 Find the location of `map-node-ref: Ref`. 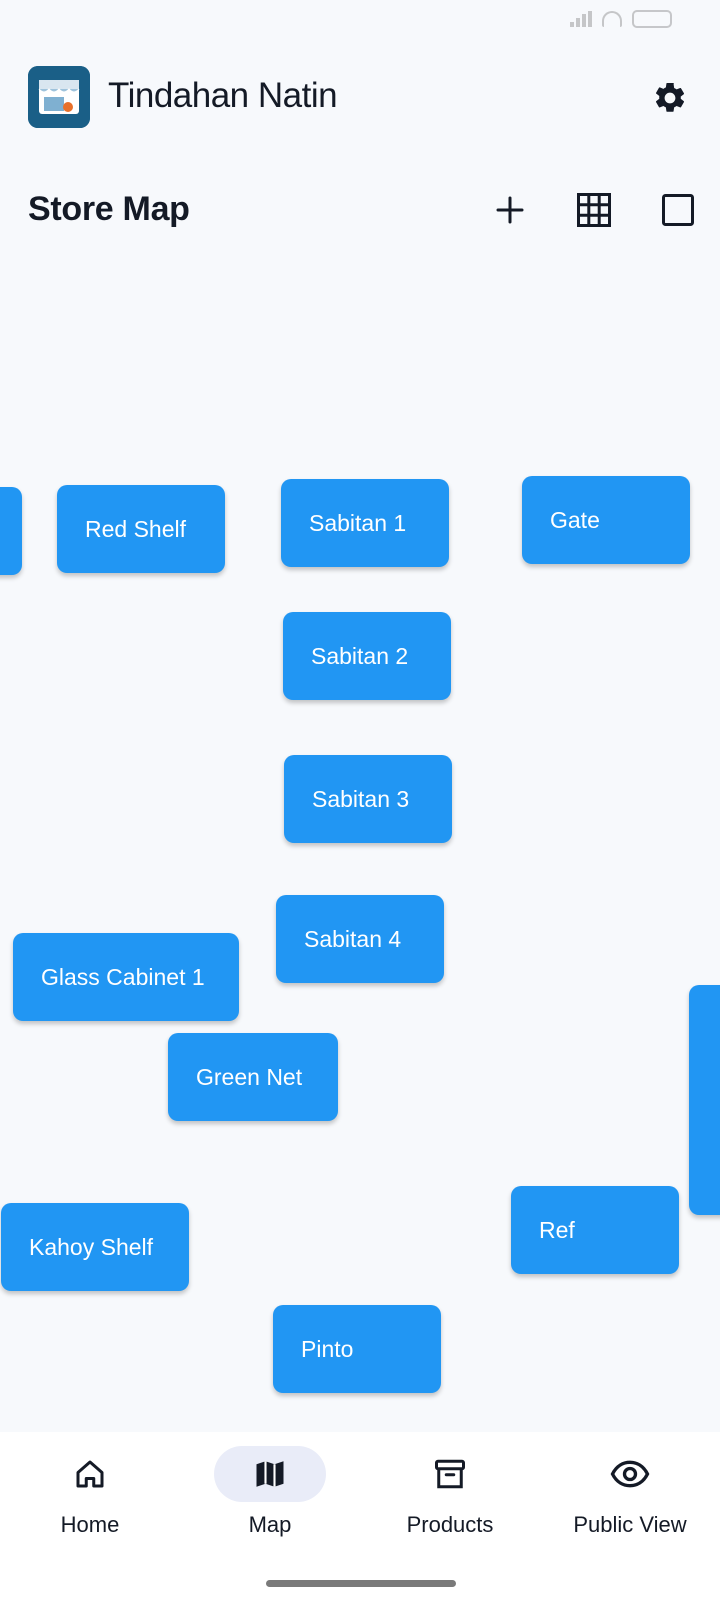

map-node-ref: Ref is located at coordinates (595, 1230).